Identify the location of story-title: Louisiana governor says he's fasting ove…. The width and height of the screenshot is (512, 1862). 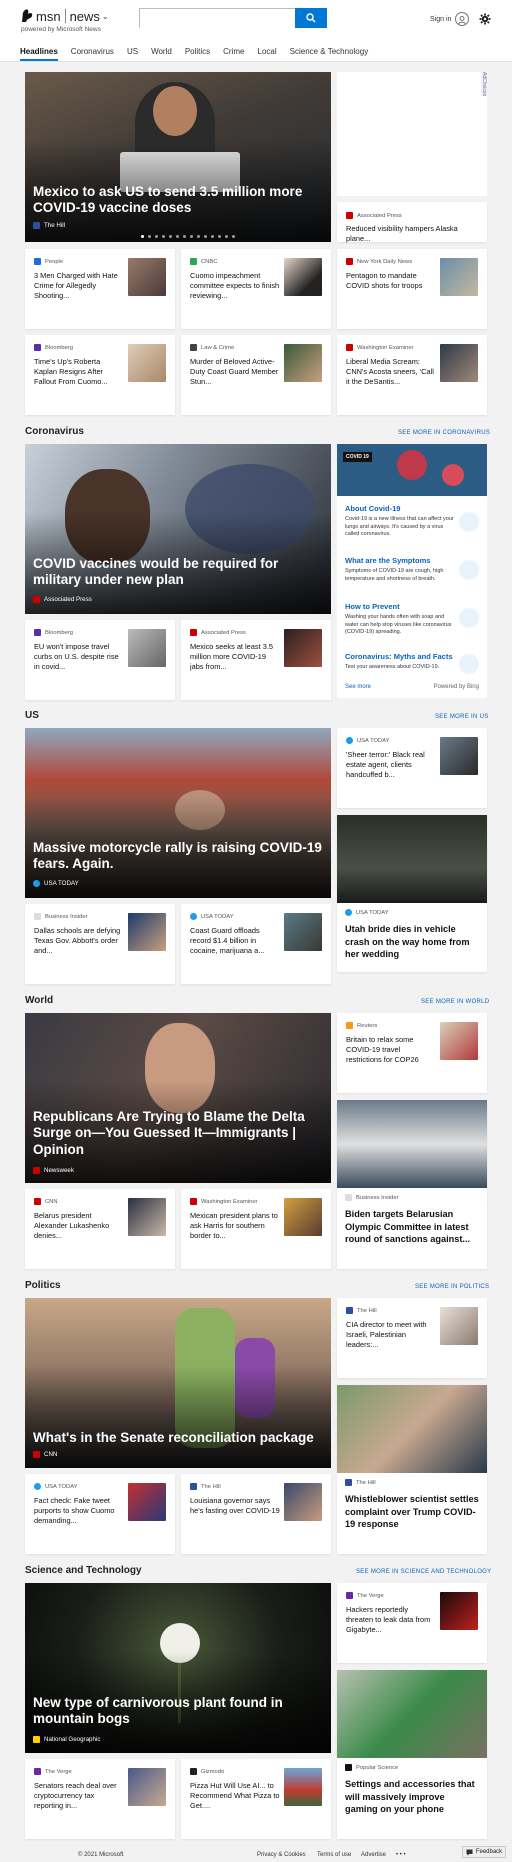
(235, 1506).